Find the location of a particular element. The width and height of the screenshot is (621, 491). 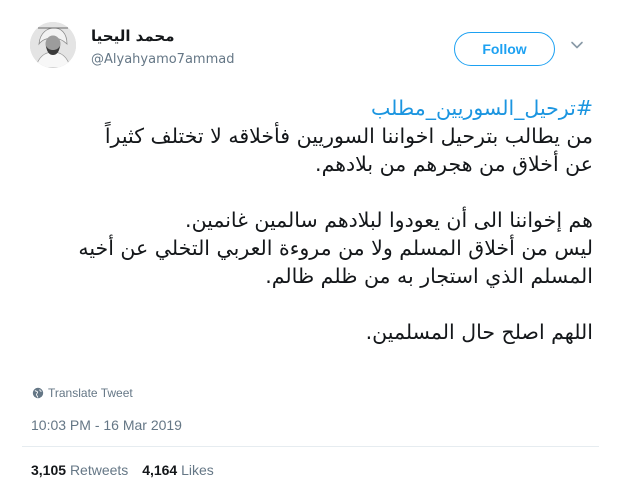

likes-stat: 4,164 Likes is located at coordinates (178, 470).